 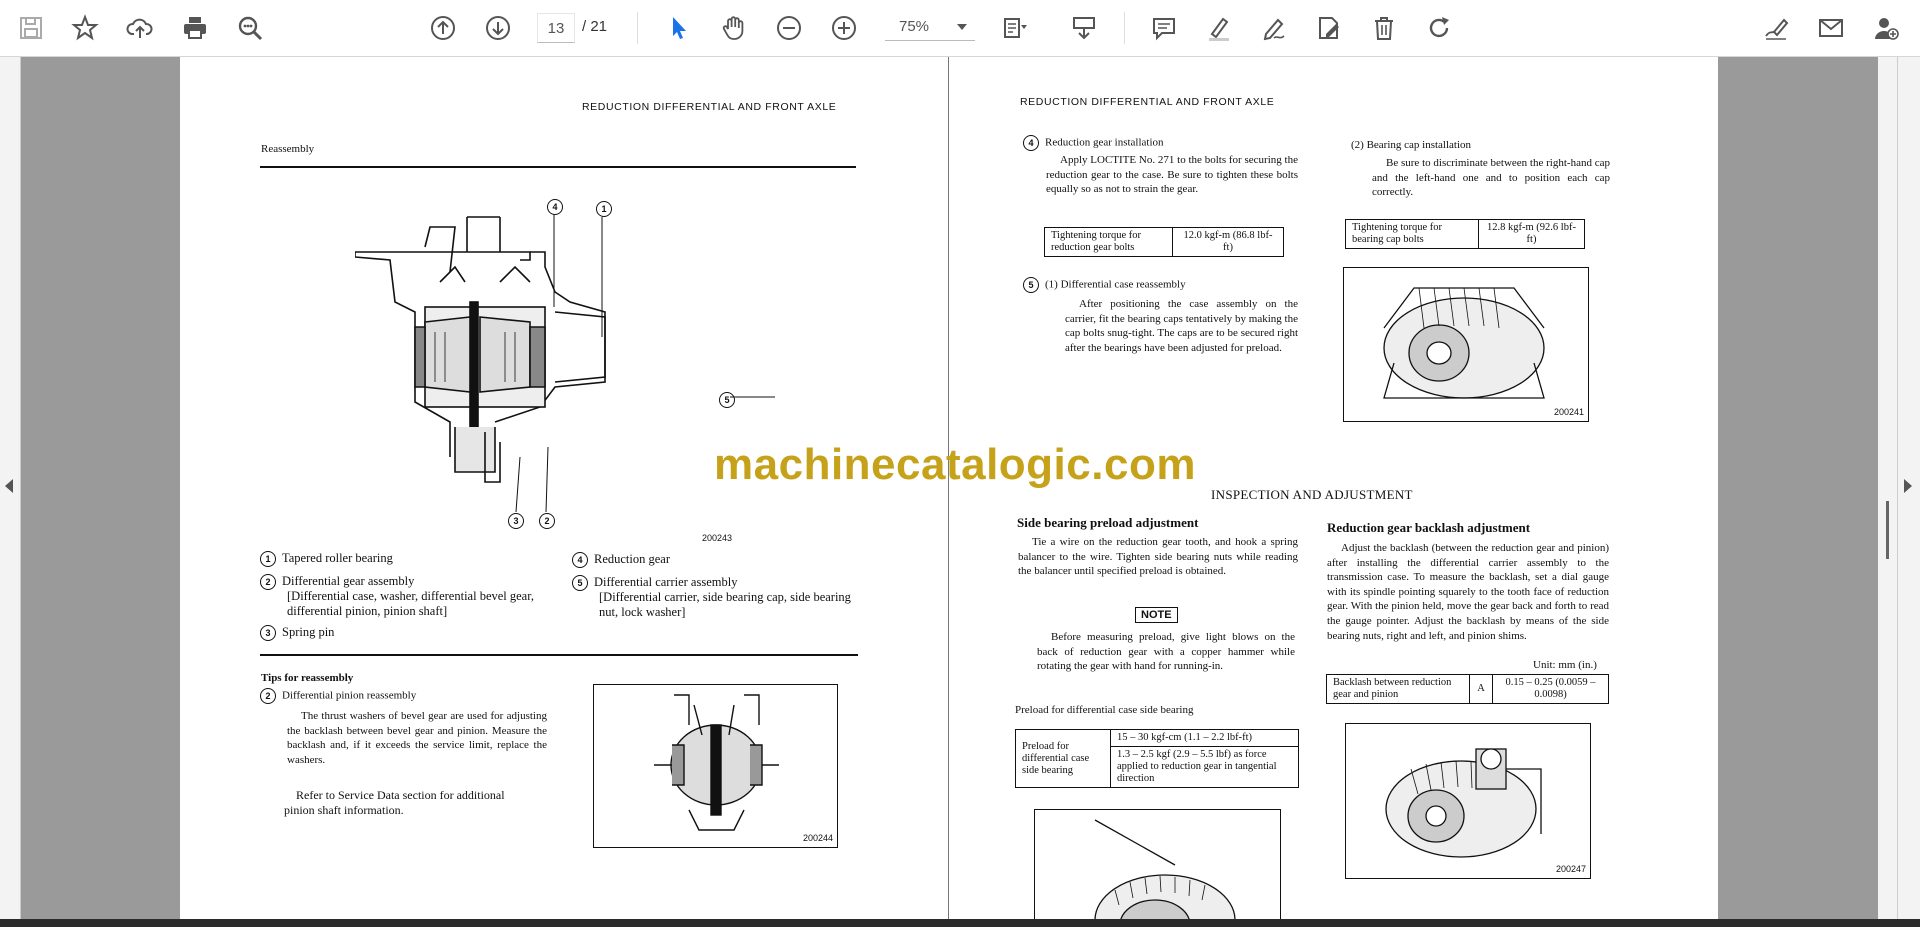 What do you see at coordinates (1531, 234) in the screenshot?
I see `spec-value: 12.8 kgf-m (92.6 lbf-ft)` at bounding box center [1531, 234].